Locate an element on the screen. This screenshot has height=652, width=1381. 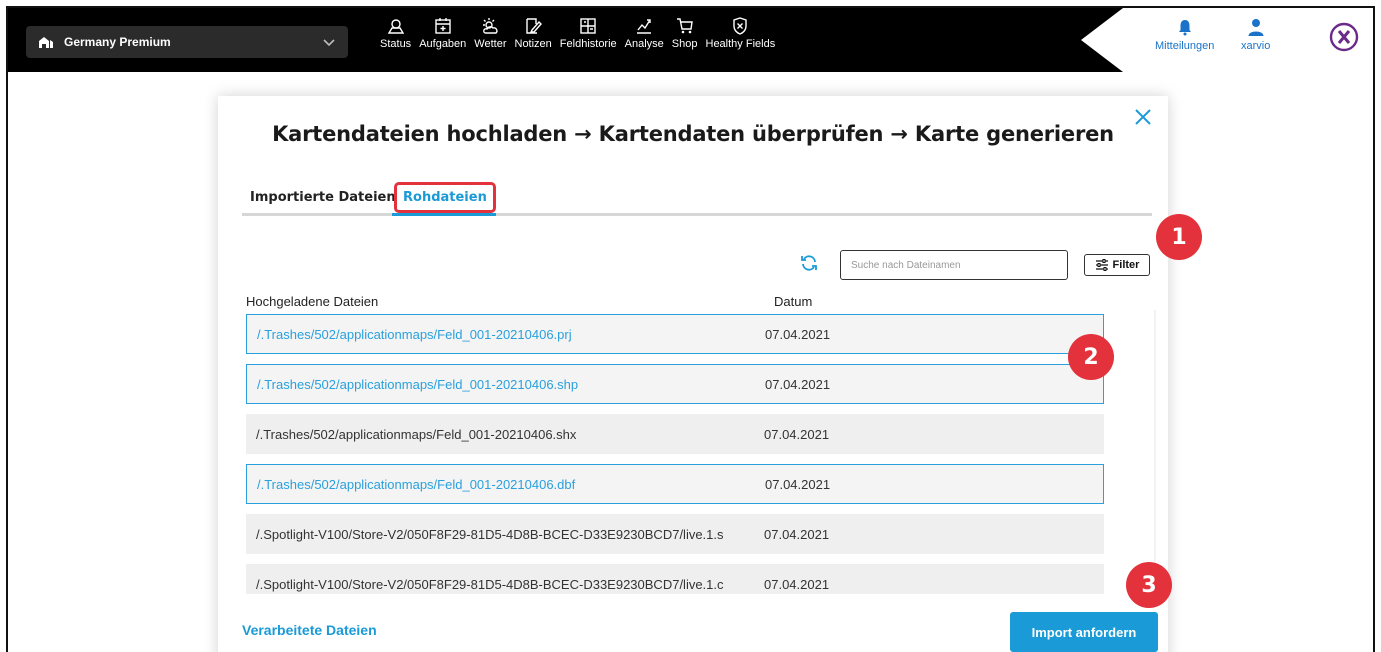
nav-tasks: Aufgaben is located at coordinates (442, 41).